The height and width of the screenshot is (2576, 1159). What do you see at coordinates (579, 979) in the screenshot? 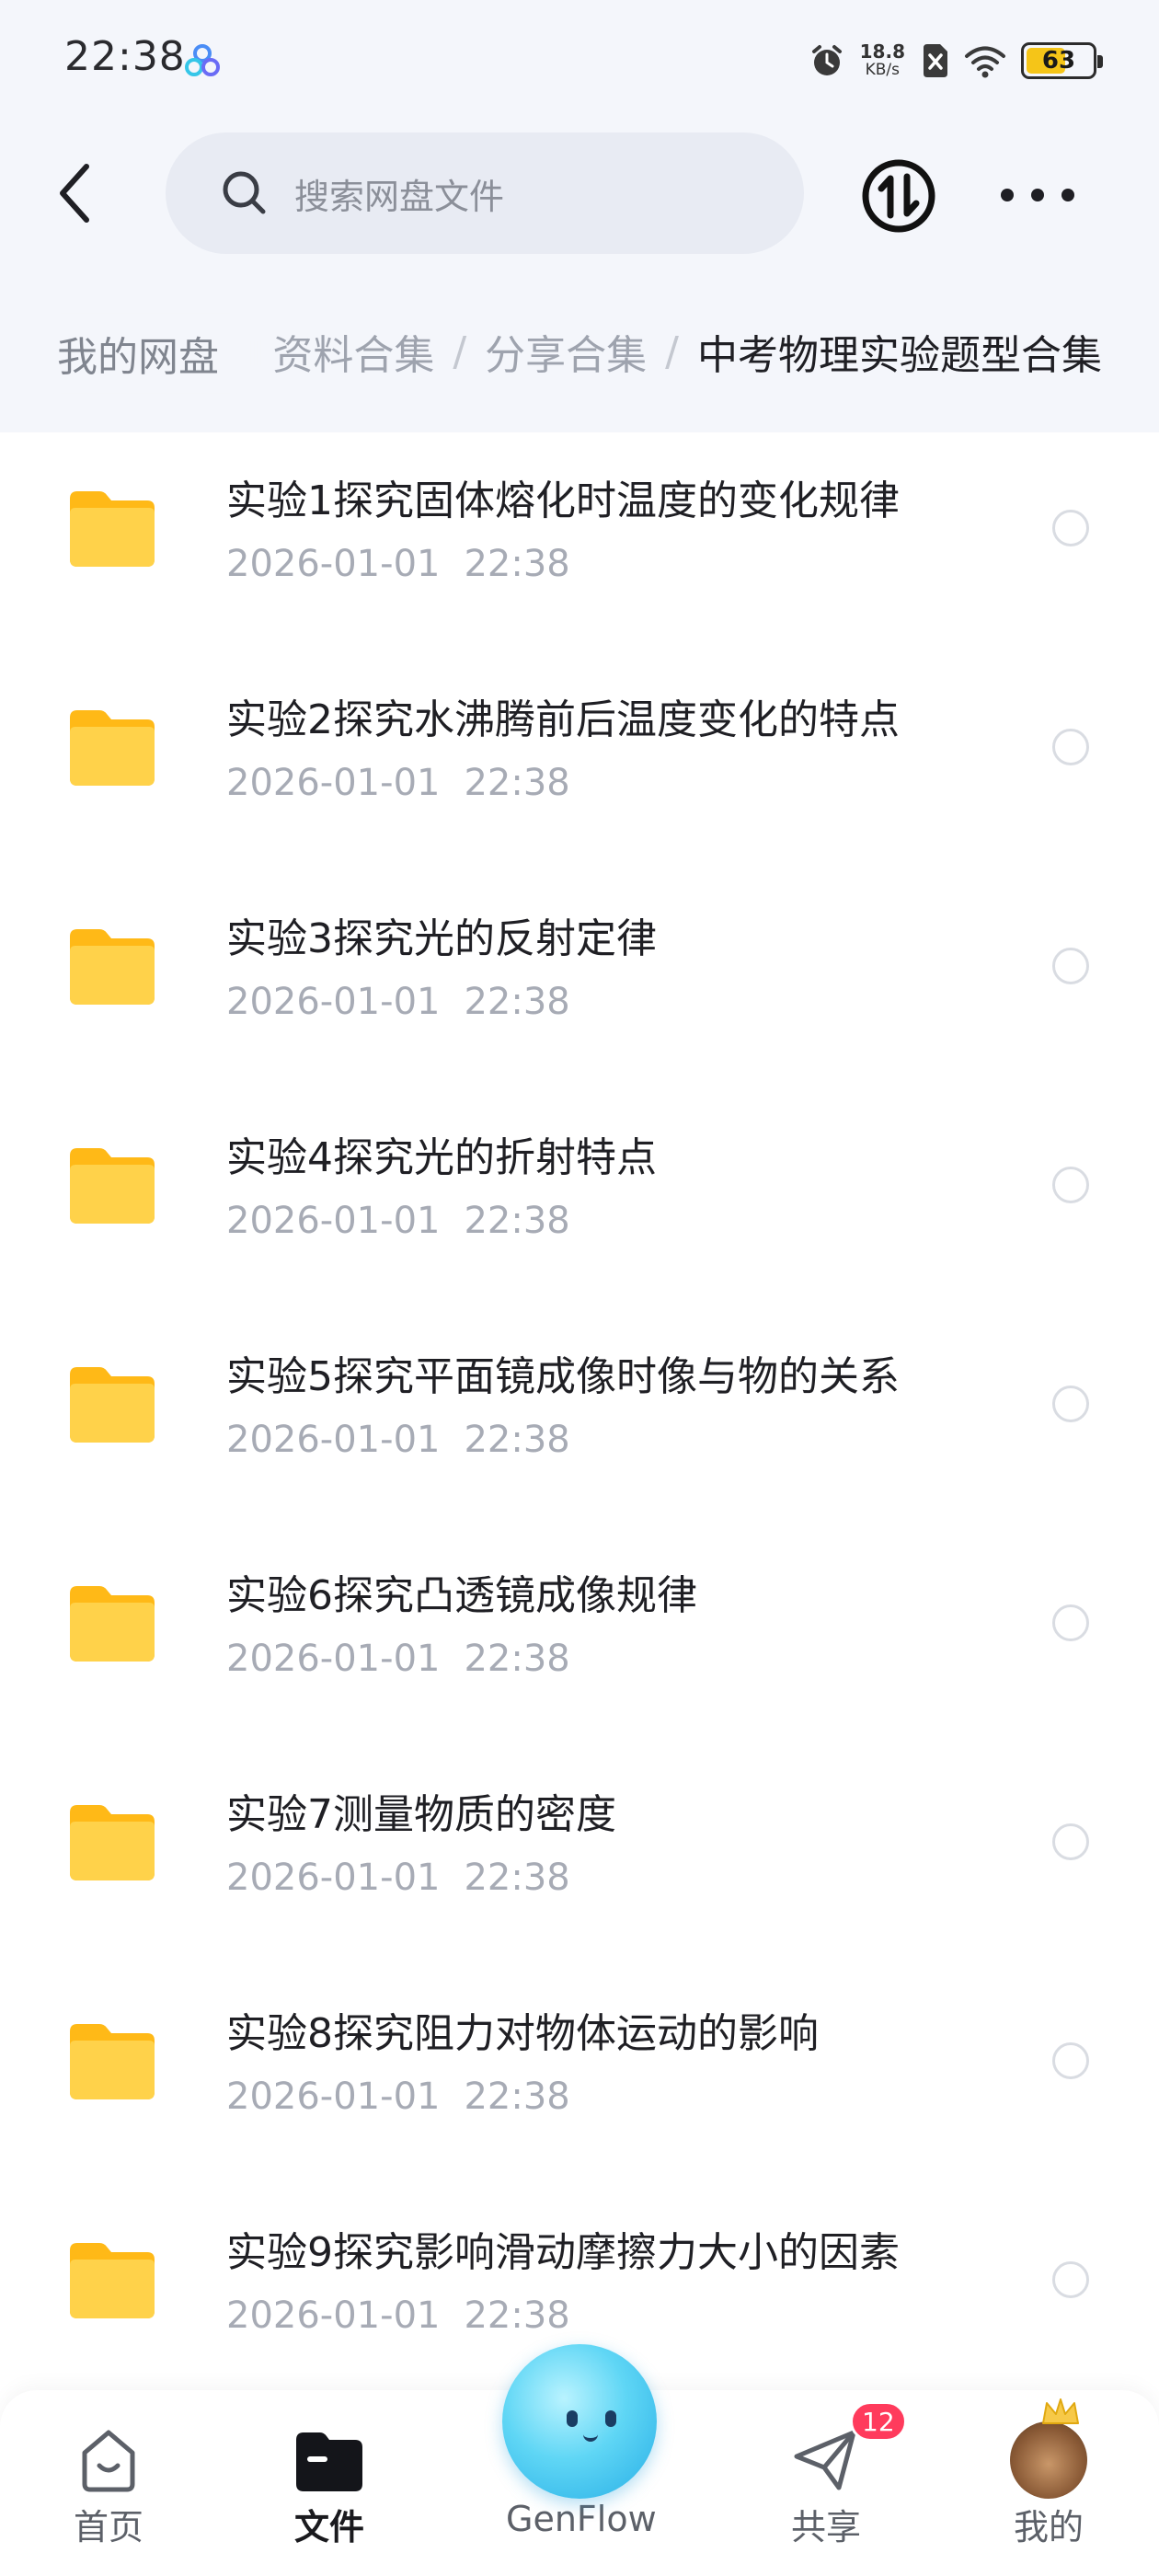
I see `file-row: 实验3探究光的反射定律 2026-01-01 22:38` at bounding box center [579, 979].